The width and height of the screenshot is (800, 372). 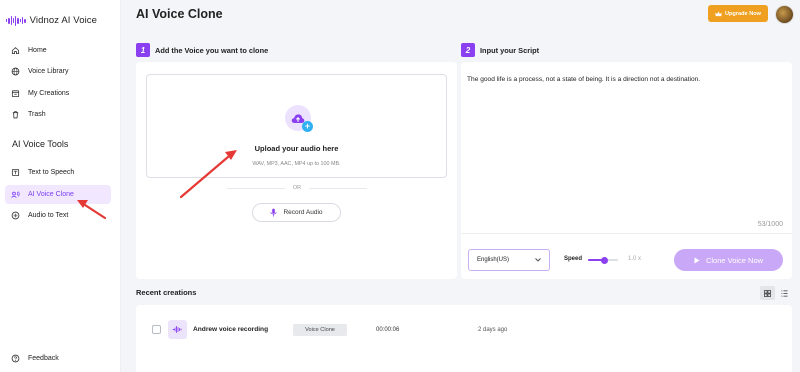 I want to click on creation-type-badge: Voice Clone, so click(x=320, y=330).